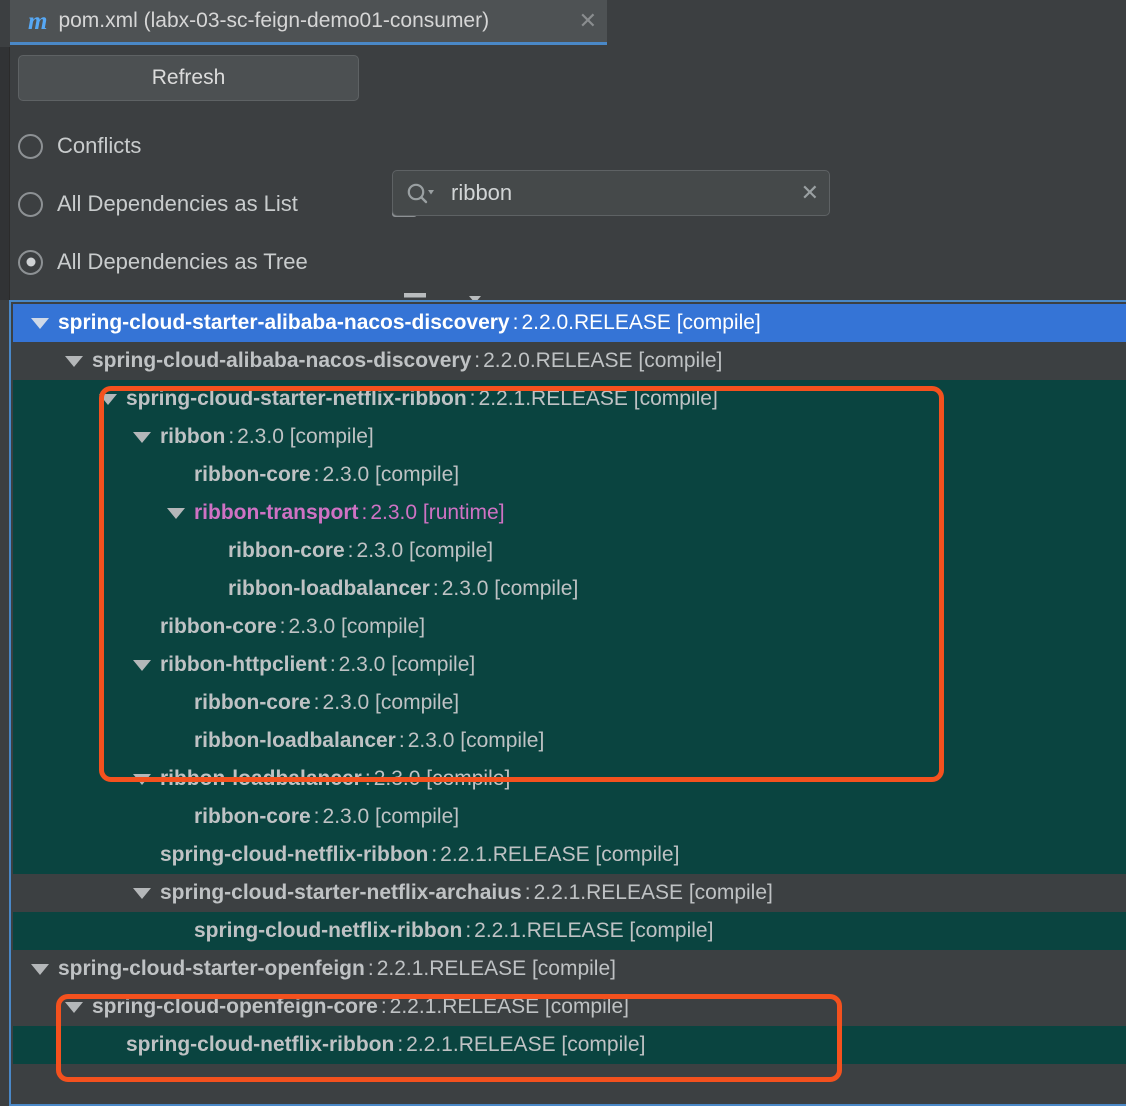 The height and width of the screenshot is (1106, 1126). Describe the element at coordinates (243, 664) in the screenshot. I see `dependency-artifact-id: ribbon-httpclient` at that location.